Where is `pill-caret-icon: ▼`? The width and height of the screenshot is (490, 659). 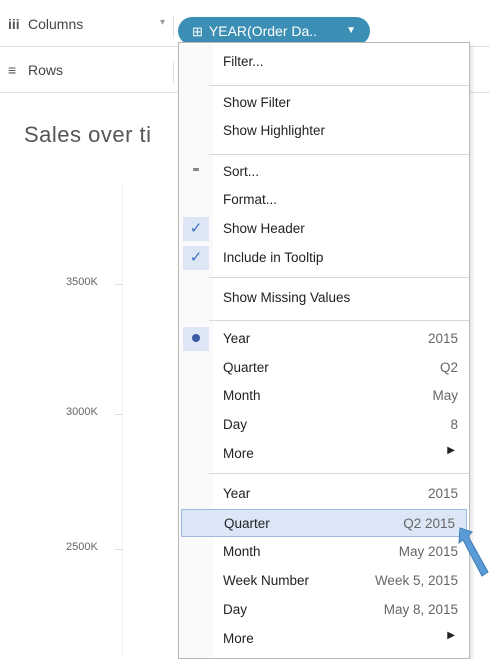 pill-caret-icon: ▼ is located at coordinates (351, 31).